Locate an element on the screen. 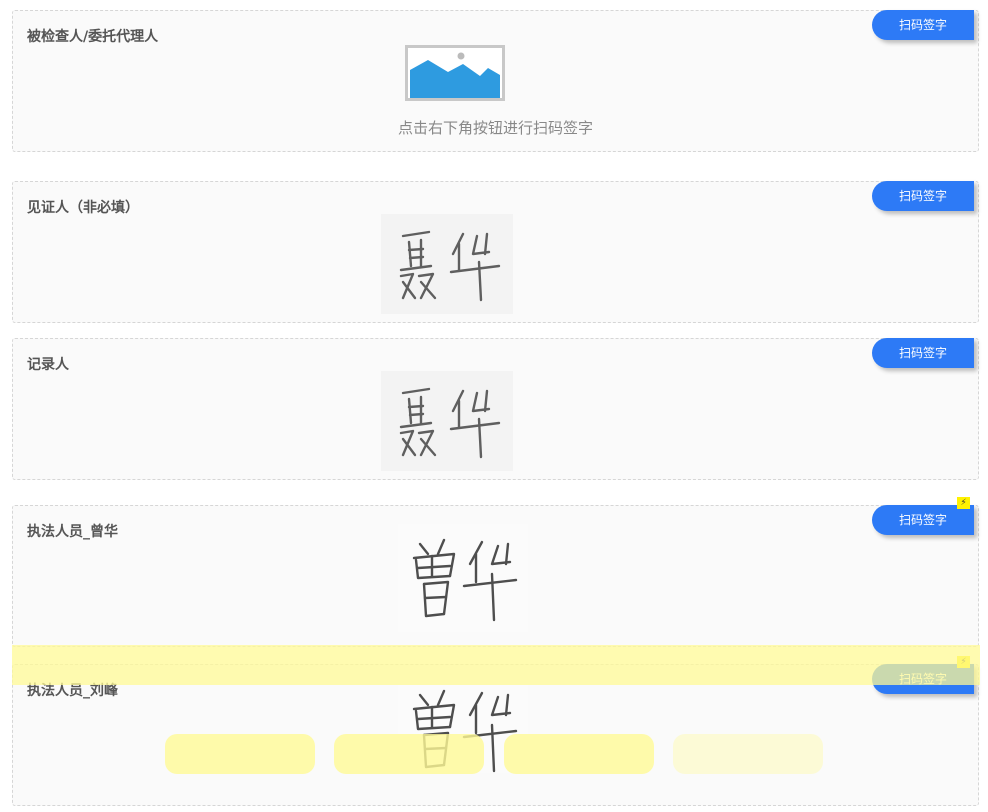 The width and height of the screenshot is (988, 812). lightning-bolt-icon: ⚡ is located at coordinates (963, 503).